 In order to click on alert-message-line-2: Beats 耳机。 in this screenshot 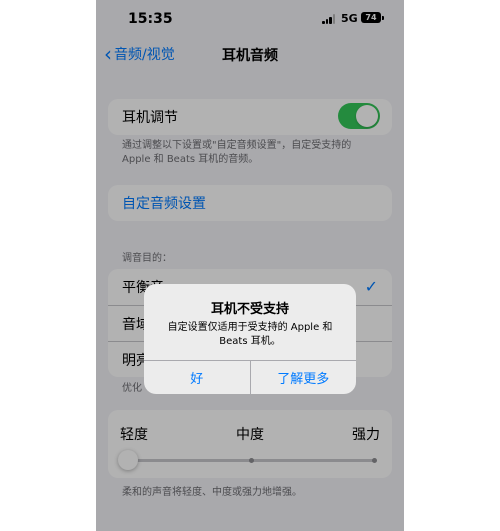, I will do `click(250, 341)`.